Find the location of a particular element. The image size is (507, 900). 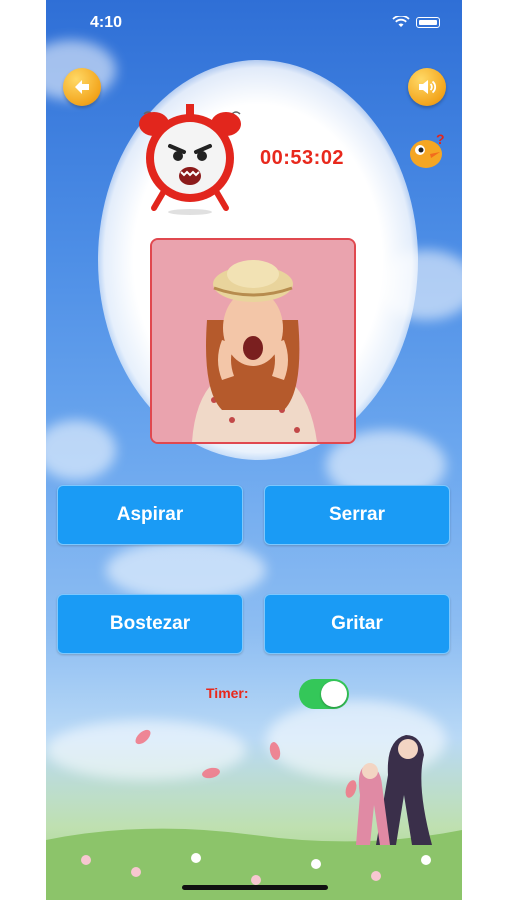

option-button-gritar: Gritar is located at coordinates (357, 624).